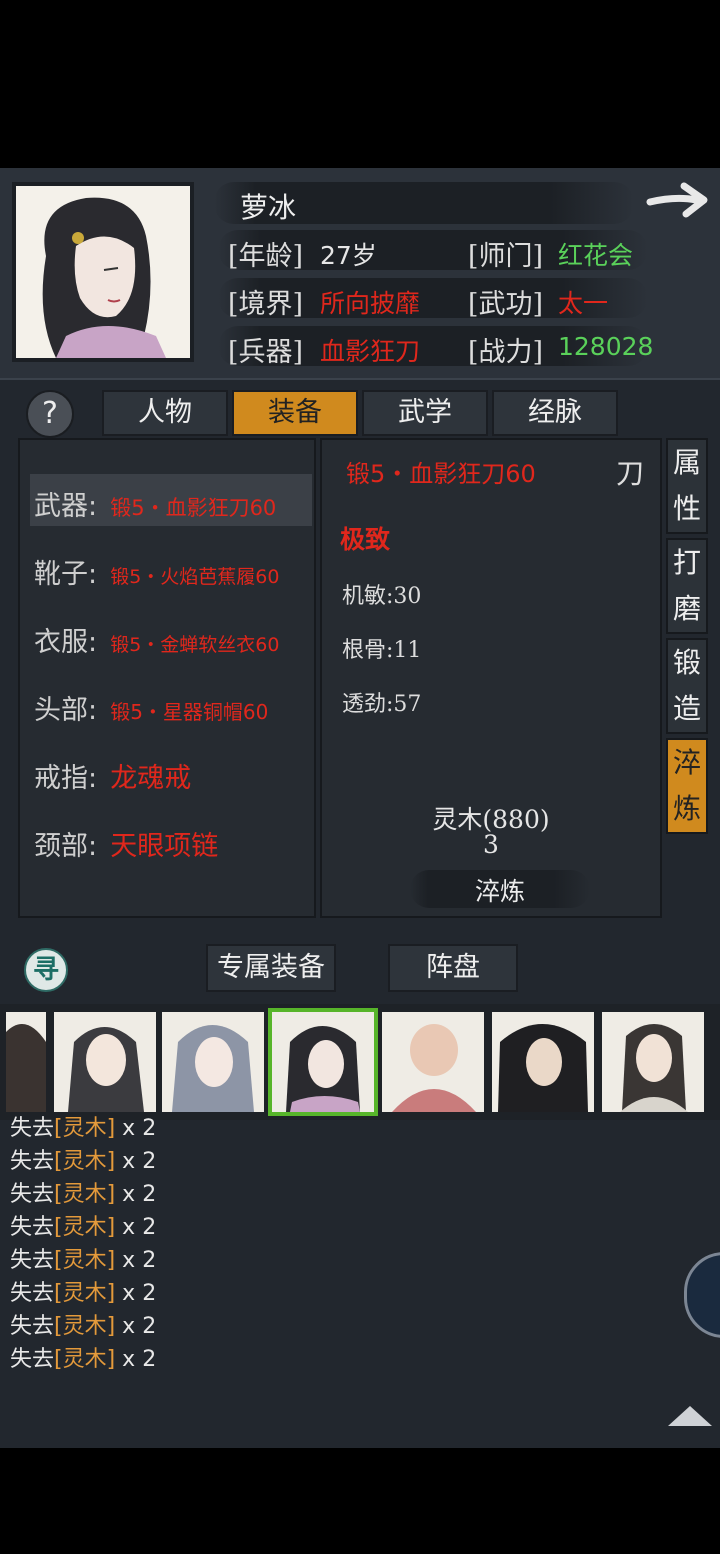 The height and width of the screenshot is (1554, 720). Describe the element at coordinates (491, 844) in the screenshot. I see `material-cost: 3` at that location.